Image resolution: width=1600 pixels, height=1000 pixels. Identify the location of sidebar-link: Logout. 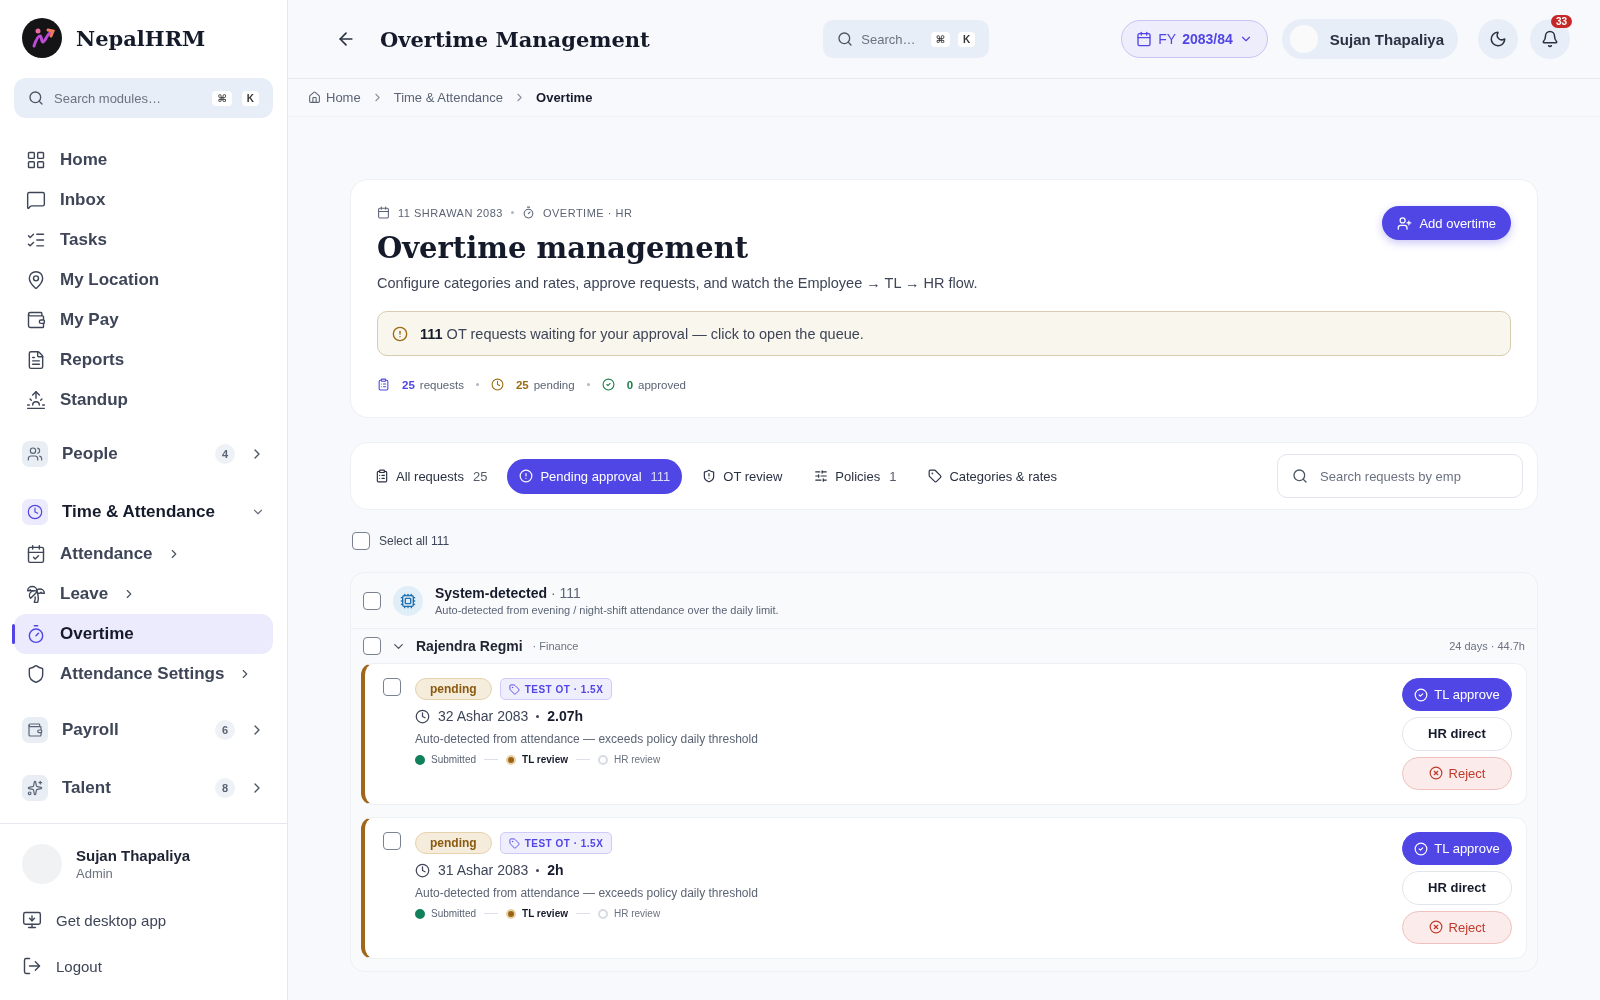
(143, 966).